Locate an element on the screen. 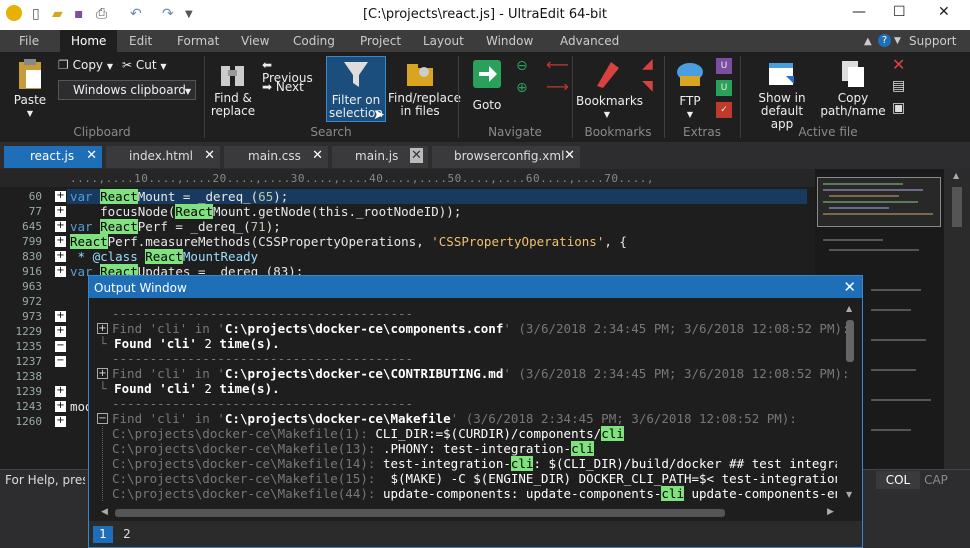 This screenshot has height=548, width=970. menu-edit: Edit is located at coordinates (140, 41).